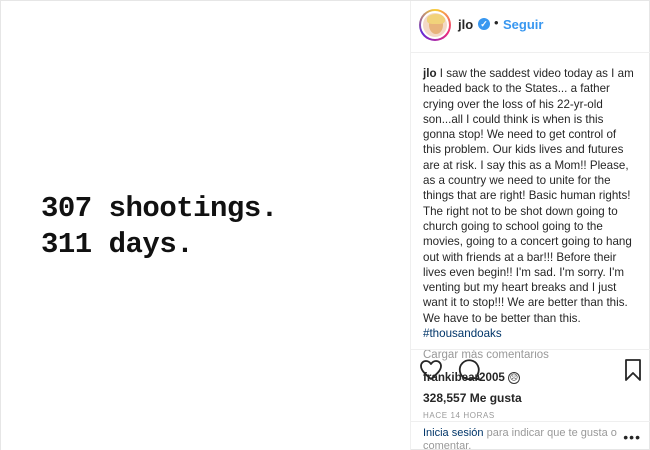  Describe the element at coordinates (430, 73) in the screenshot. I see `caption-username: jlo` at that location.